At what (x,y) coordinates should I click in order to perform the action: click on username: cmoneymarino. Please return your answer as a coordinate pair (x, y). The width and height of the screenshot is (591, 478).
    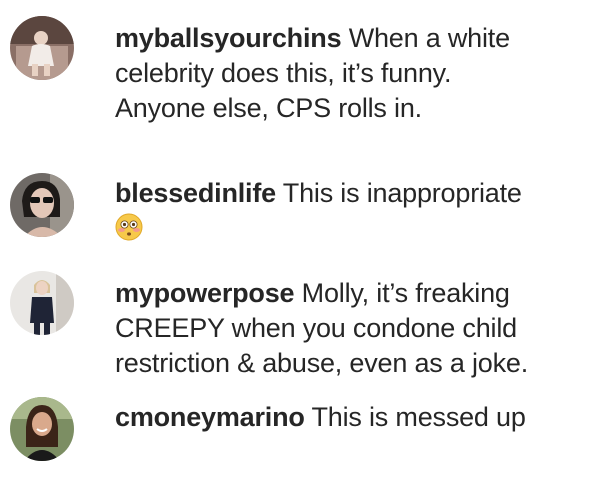
    Looking at the image, I should click on (210, 417).